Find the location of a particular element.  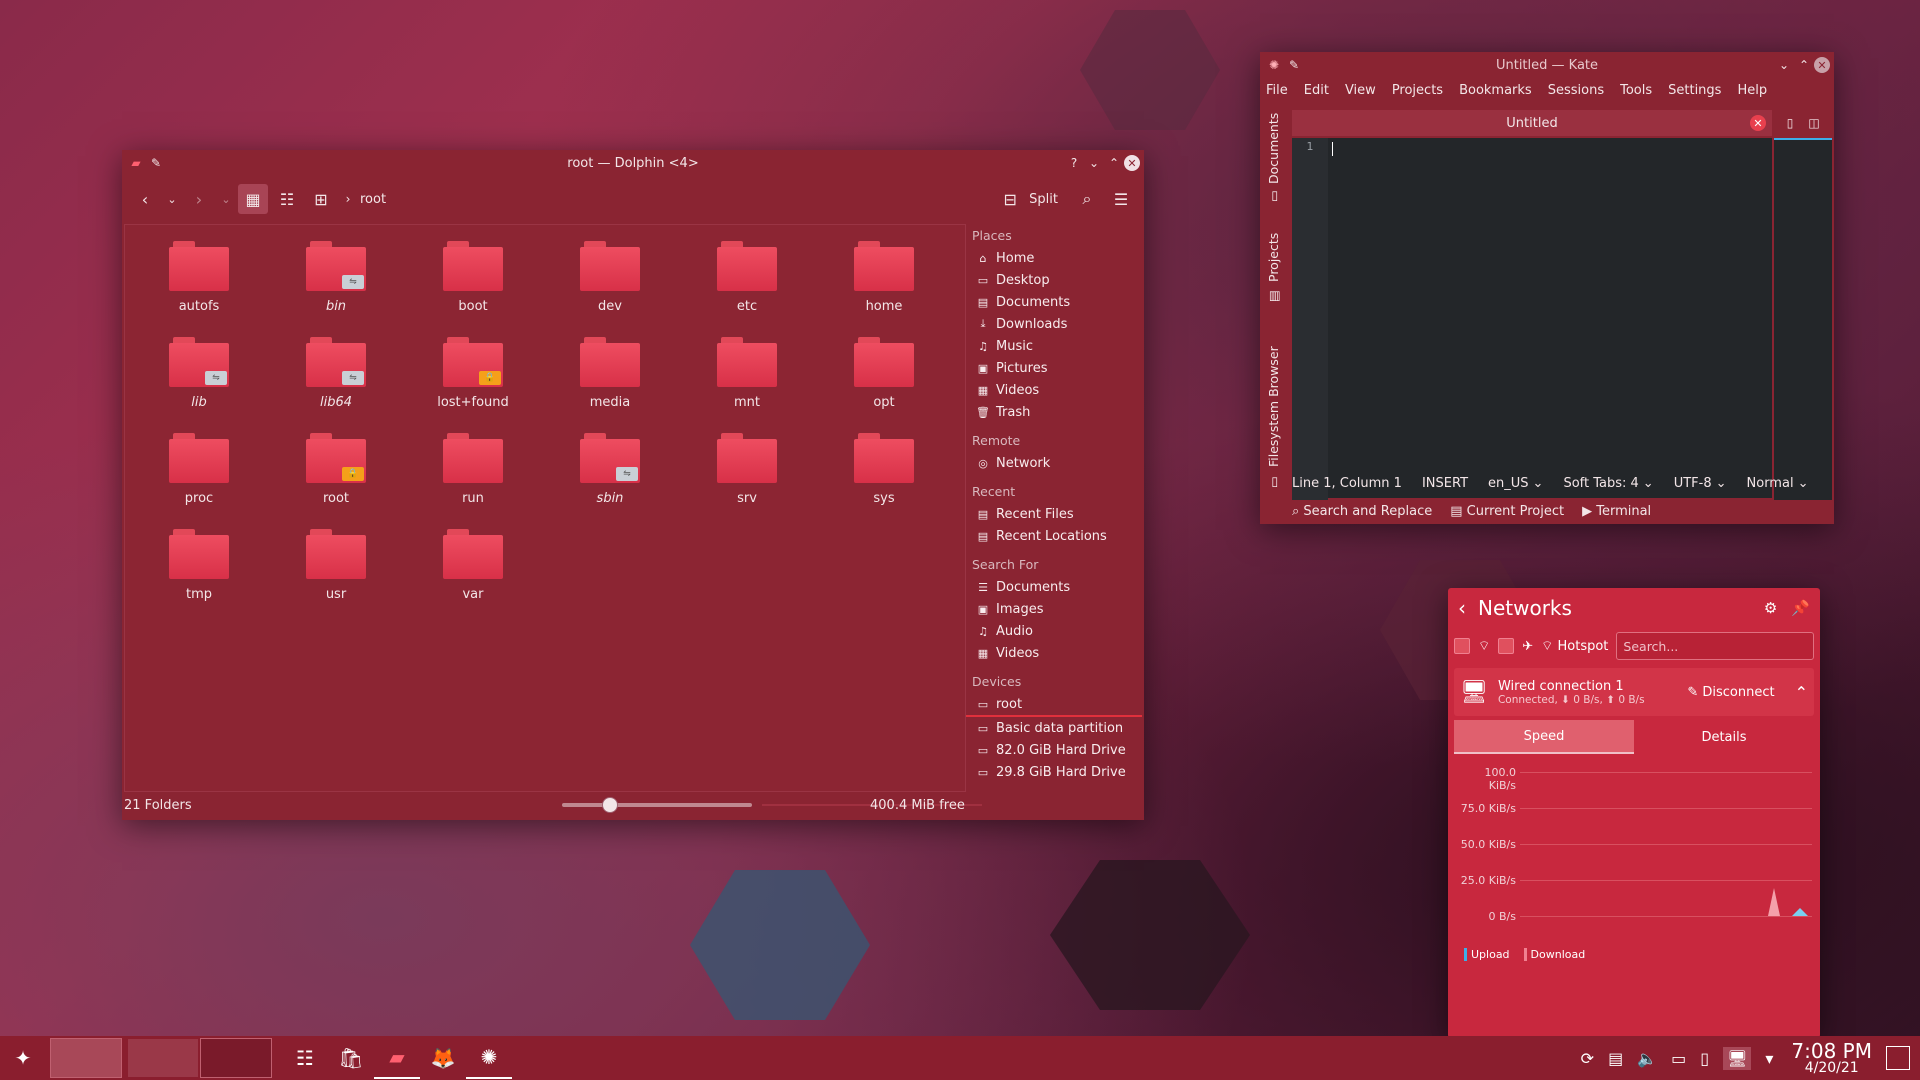

hamburger-menu-icon: ☰ is located at coordinates (1121, 199).